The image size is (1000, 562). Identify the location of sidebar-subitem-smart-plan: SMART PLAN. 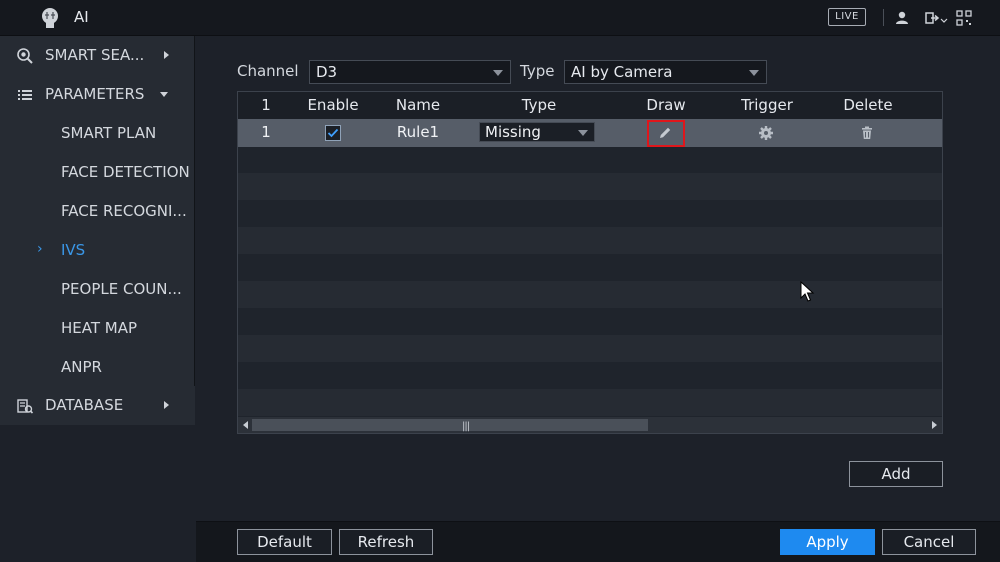
(97, 133).